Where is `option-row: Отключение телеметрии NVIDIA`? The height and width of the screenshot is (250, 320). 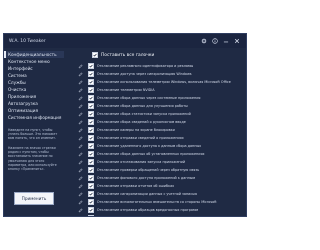
option-row: Отключение телеметрии NVIDIA is located at coordinates (155, 90).